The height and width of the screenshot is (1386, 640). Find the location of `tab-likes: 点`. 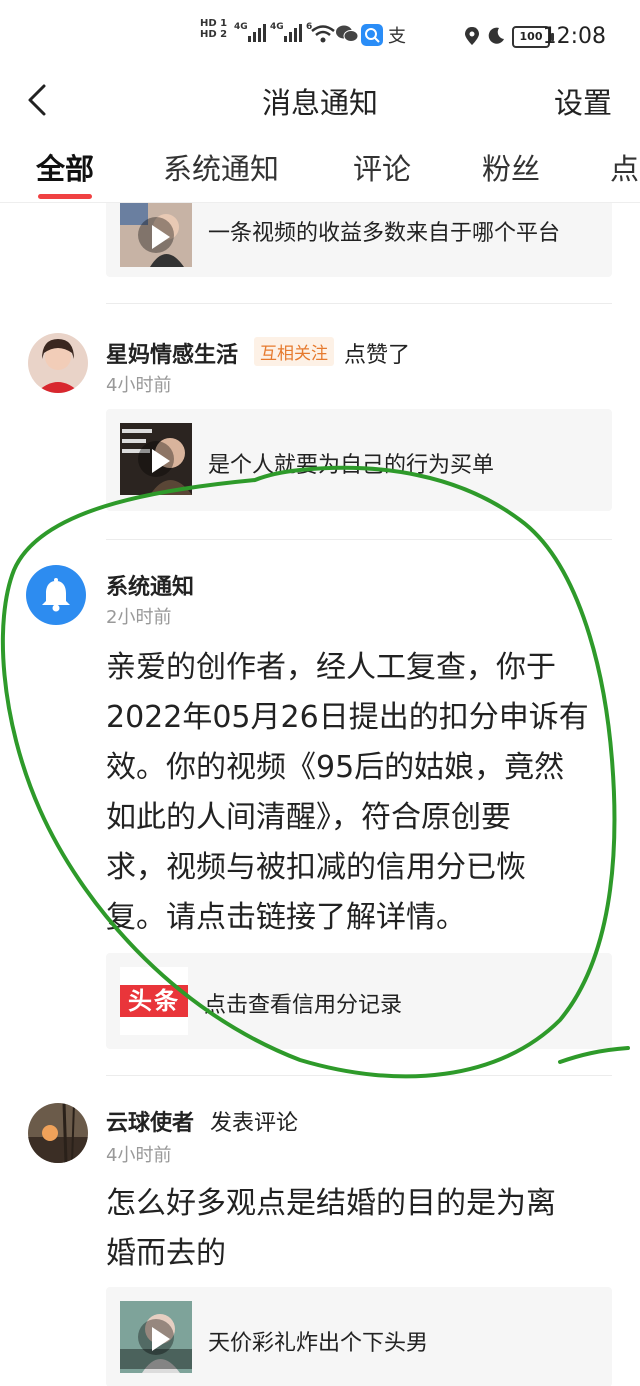

tab-likes: 点 is located at coordinates (624, 167).